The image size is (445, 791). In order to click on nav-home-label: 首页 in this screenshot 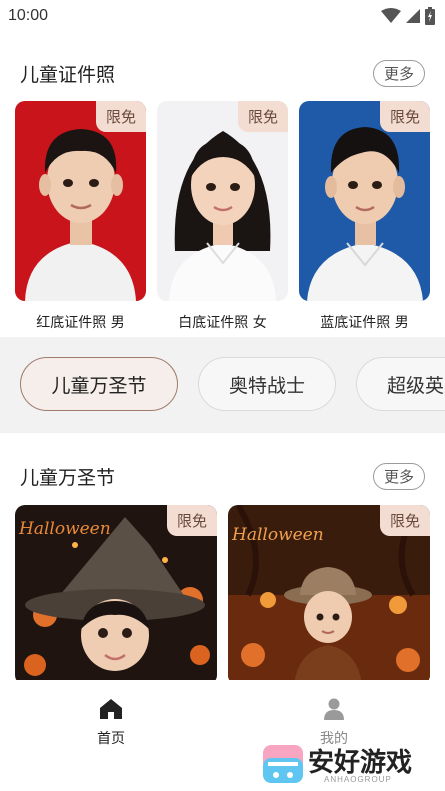, I will do `click(111, 739)`.